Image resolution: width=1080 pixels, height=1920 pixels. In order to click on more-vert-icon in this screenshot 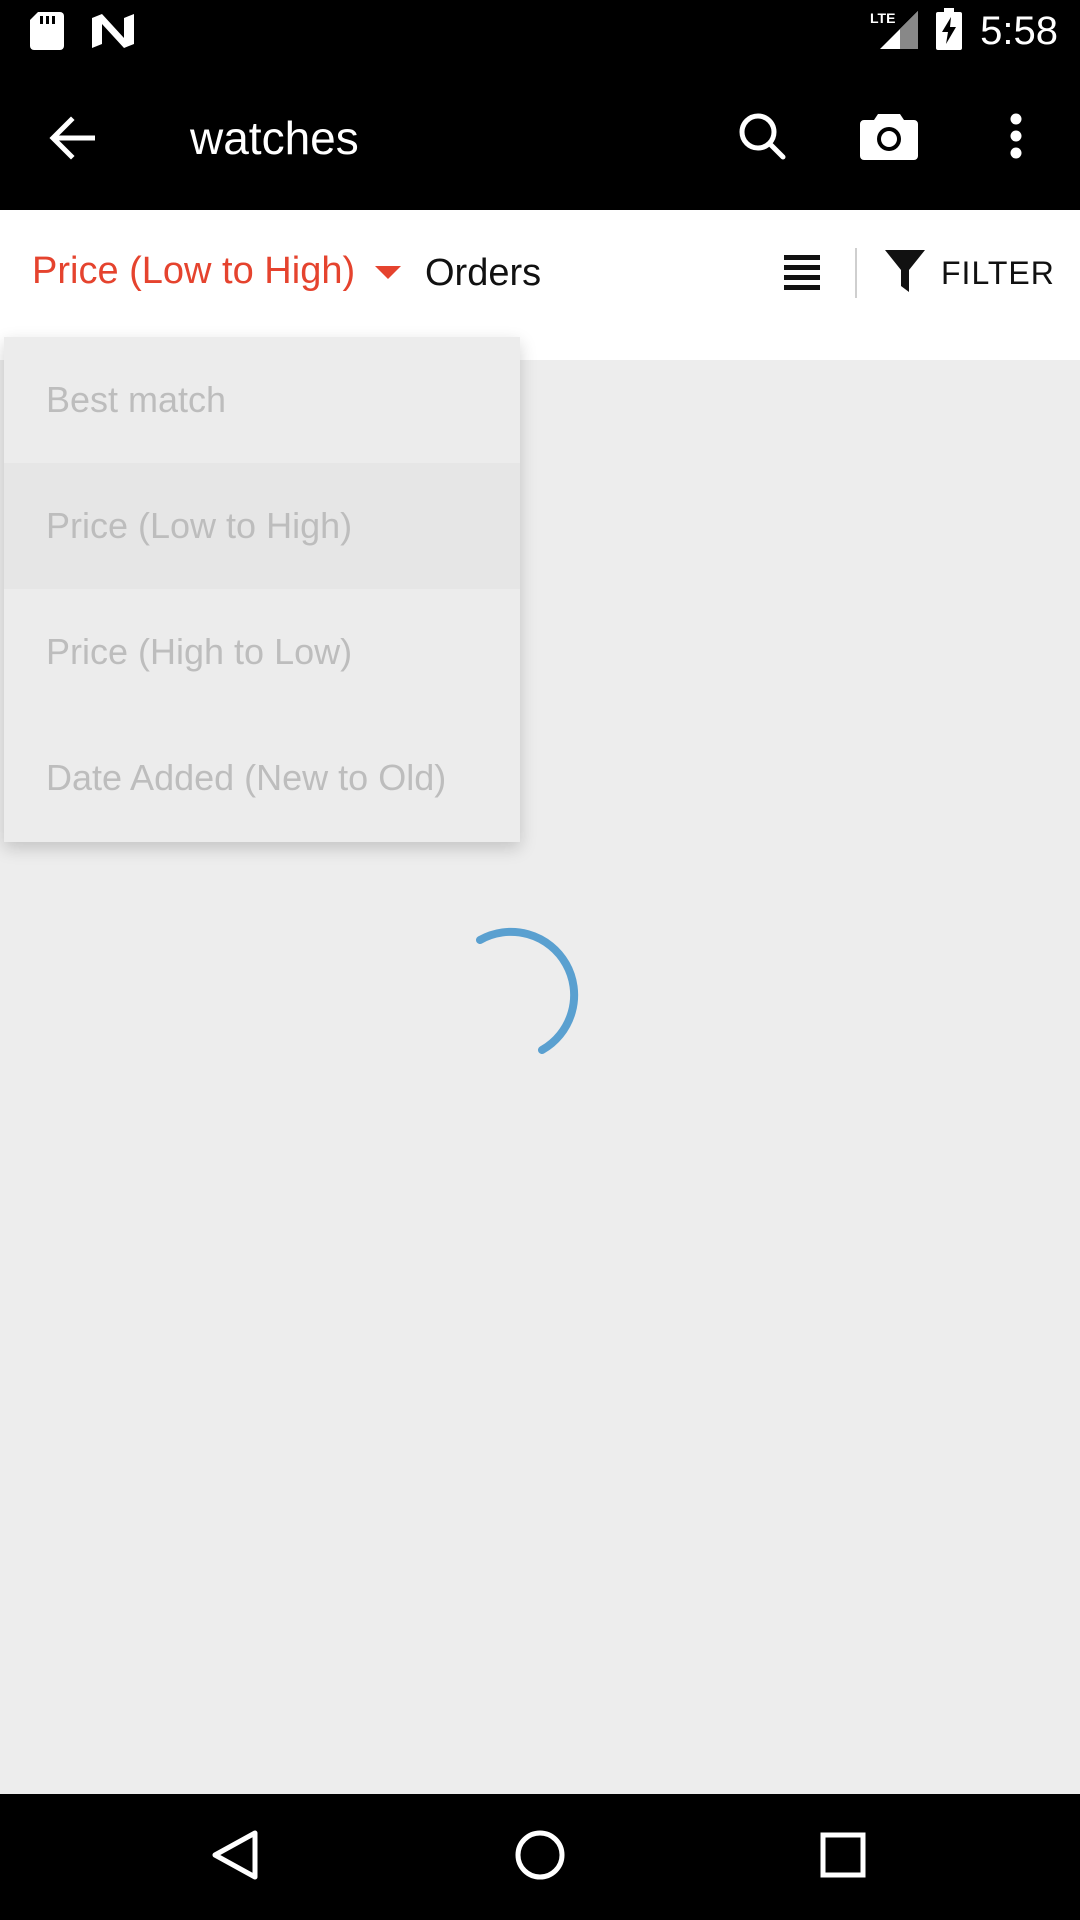, I will do `click(1016, 138)`.